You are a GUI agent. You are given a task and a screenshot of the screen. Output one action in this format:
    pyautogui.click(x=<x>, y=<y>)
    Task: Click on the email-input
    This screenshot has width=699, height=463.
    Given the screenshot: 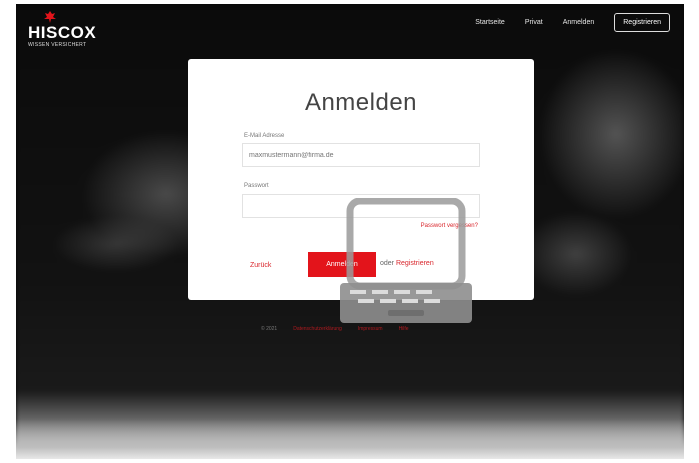 What is the action you would take?
    pyautogui.click(x=361, y=155)
    